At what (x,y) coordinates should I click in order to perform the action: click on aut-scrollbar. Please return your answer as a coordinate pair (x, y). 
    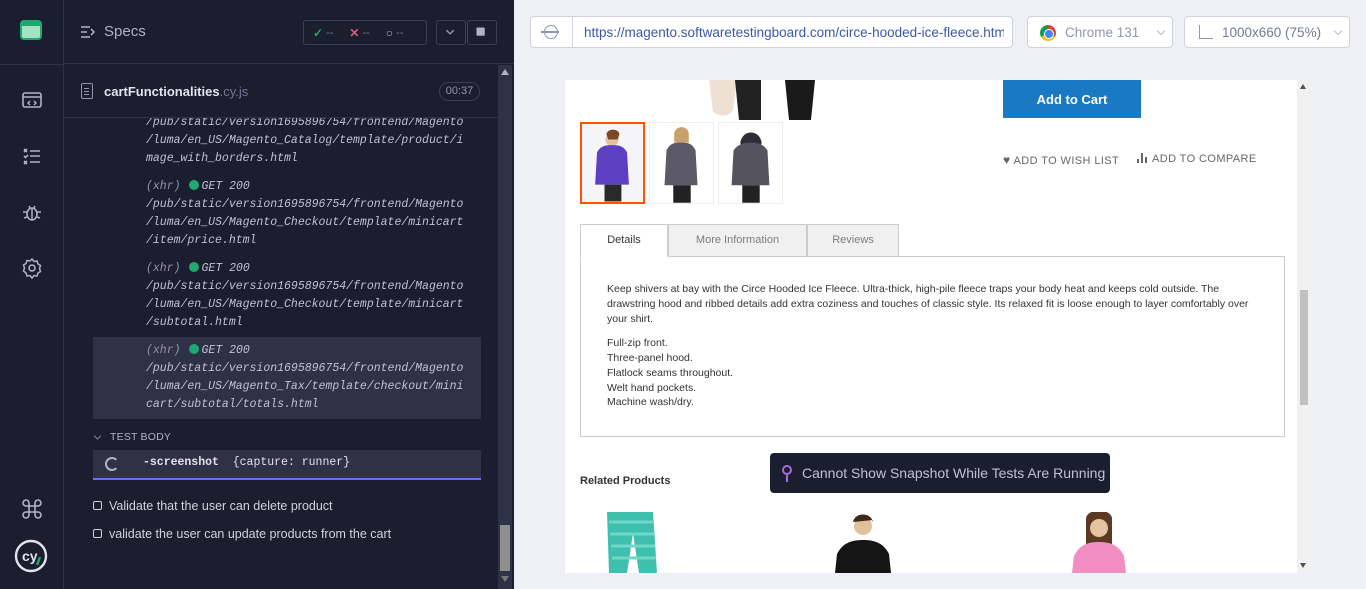
    Looking at the image, I should click on (1304, 326).